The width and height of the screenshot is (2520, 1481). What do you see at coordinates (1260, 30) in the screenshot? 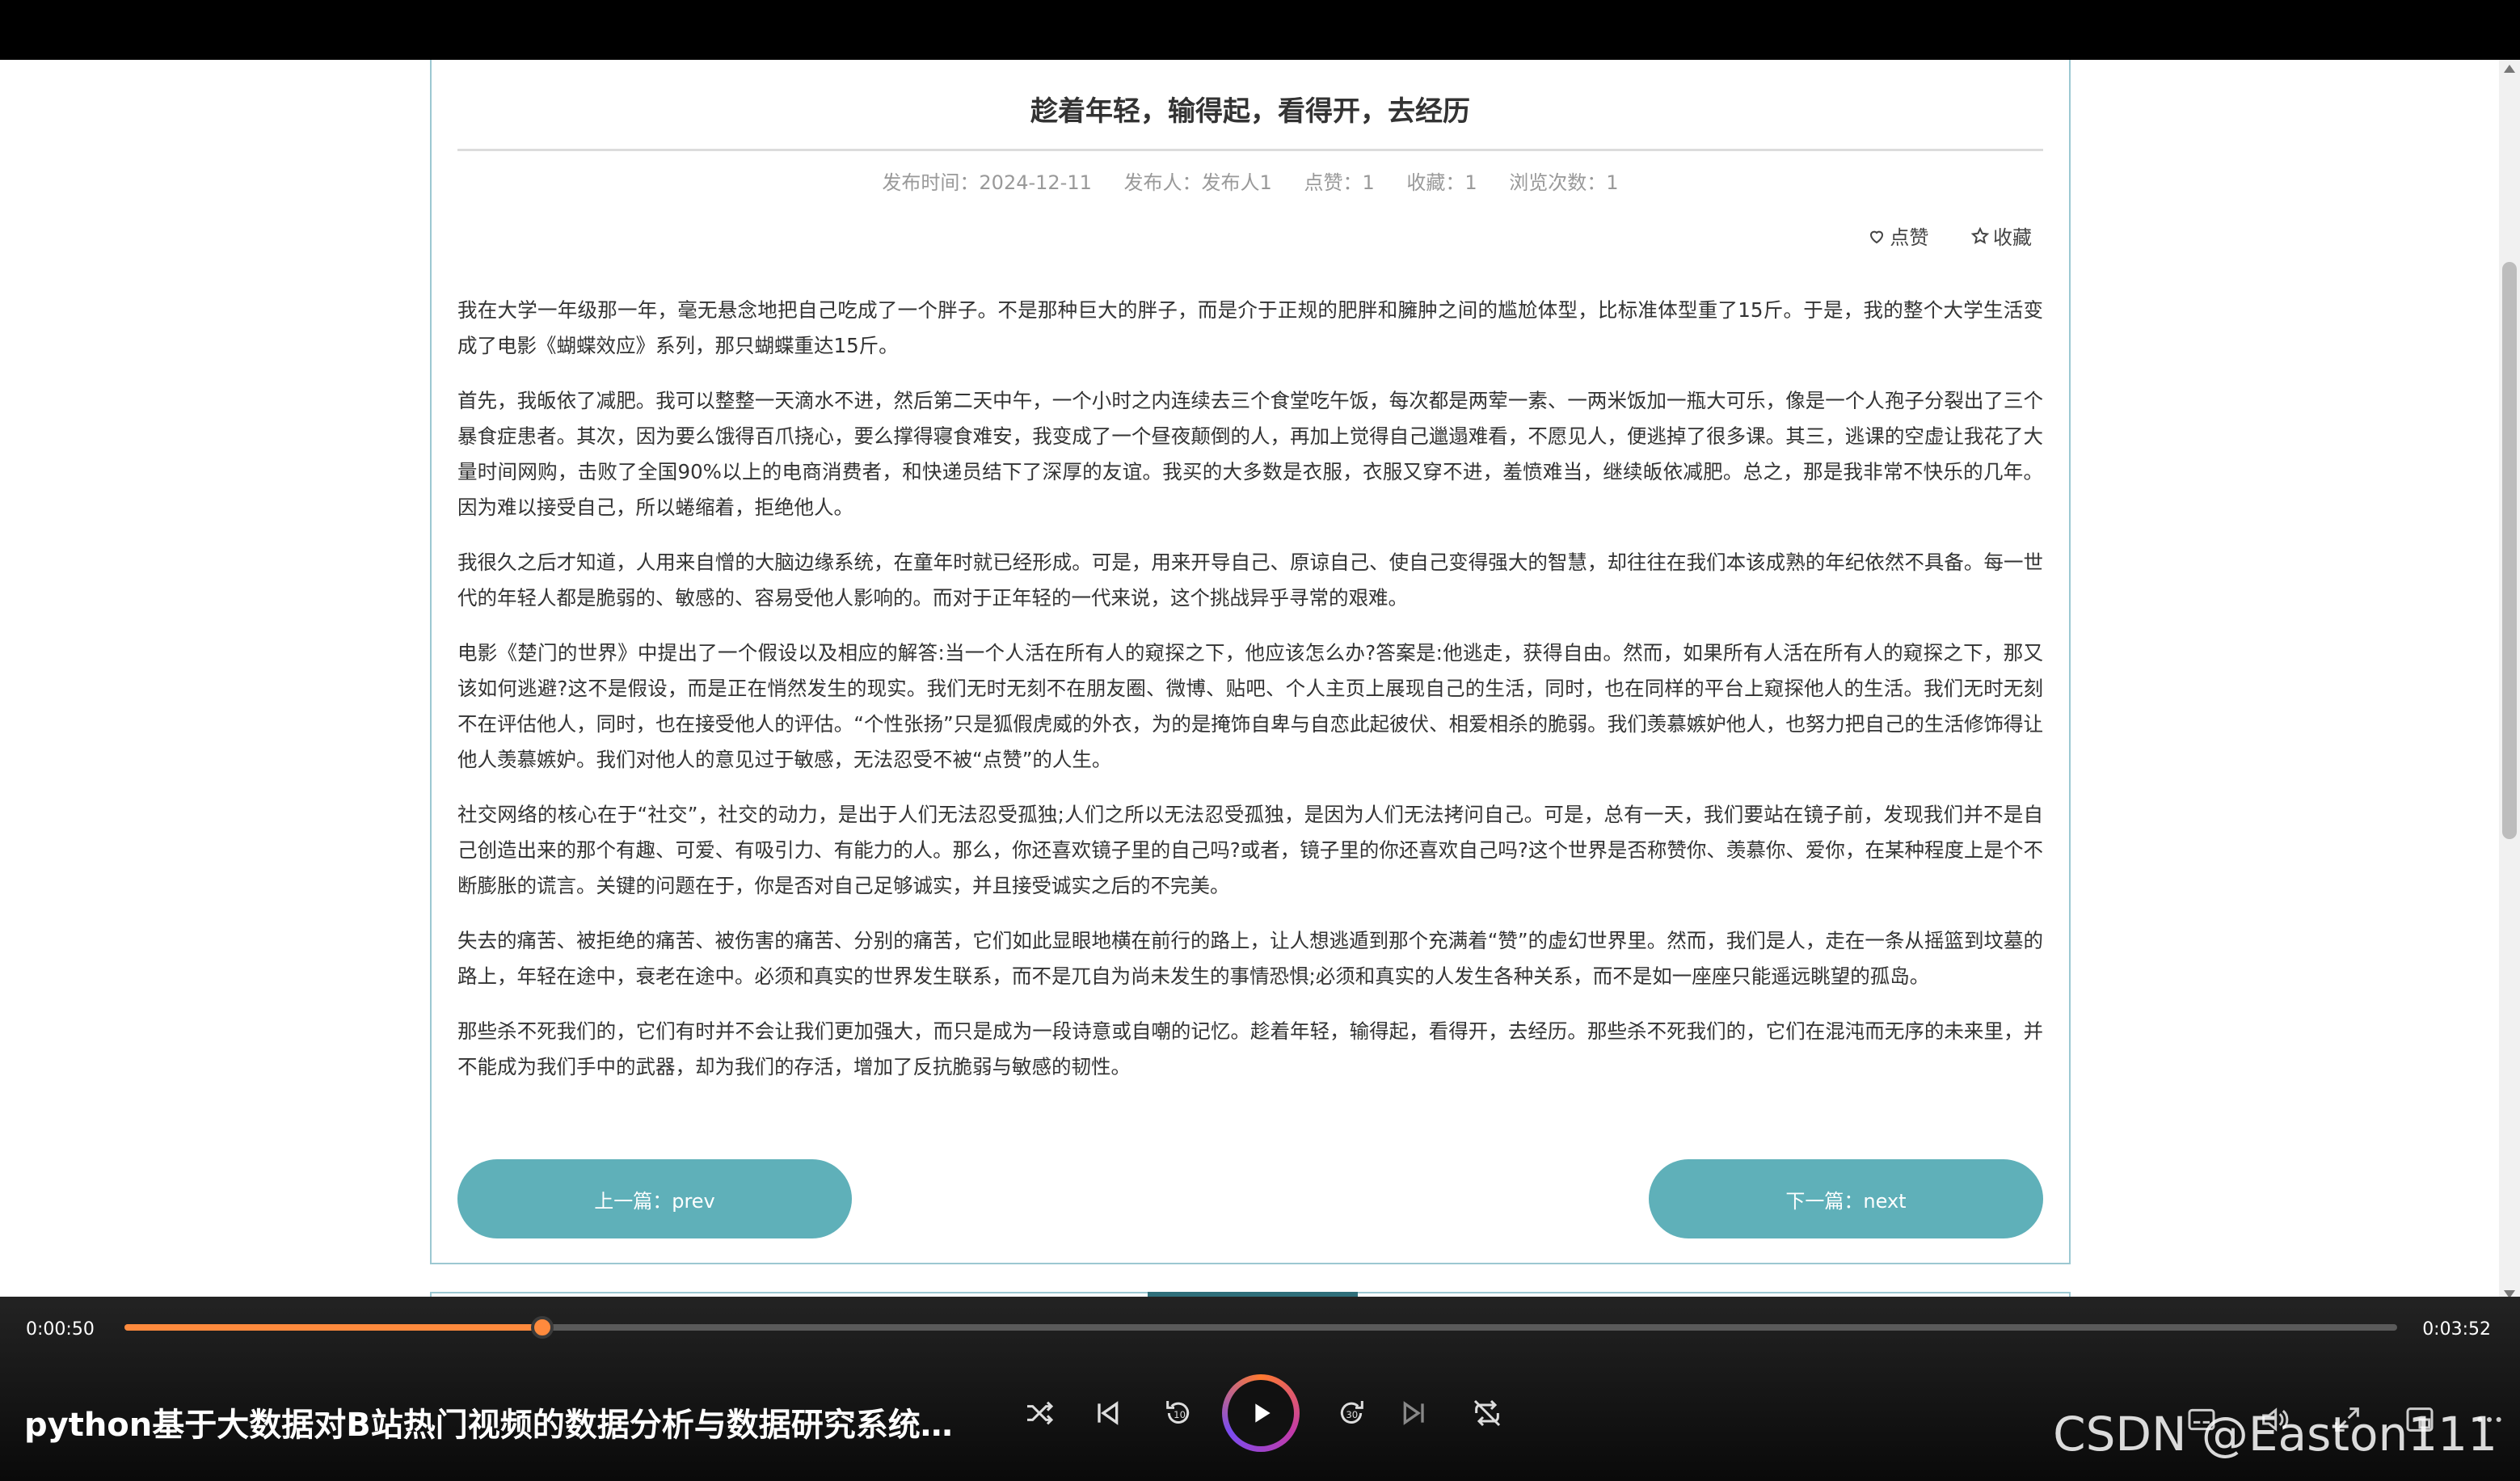
I see `window-top-bar` at bounding box center [1260, 30].